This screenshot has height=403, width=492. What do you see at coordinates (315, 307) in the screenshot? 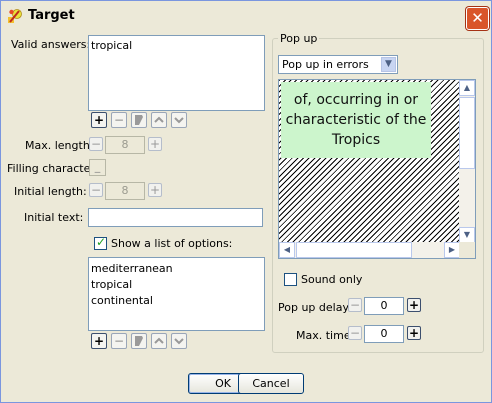
I see `popup-delay-label: Pop up delay:` at bounding box center [315, 307].